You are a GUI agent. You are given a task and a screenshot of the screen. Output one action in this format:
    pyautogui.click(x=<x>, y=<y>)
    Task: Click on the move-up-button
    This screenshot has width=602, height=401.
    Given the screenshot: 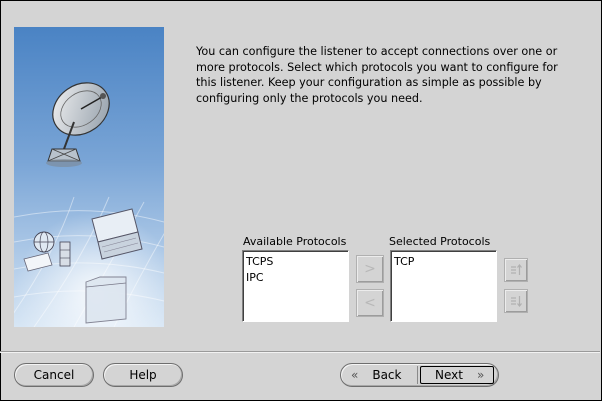 What is the action you would take?
    pyautogui.click(x=516, y=270)
    